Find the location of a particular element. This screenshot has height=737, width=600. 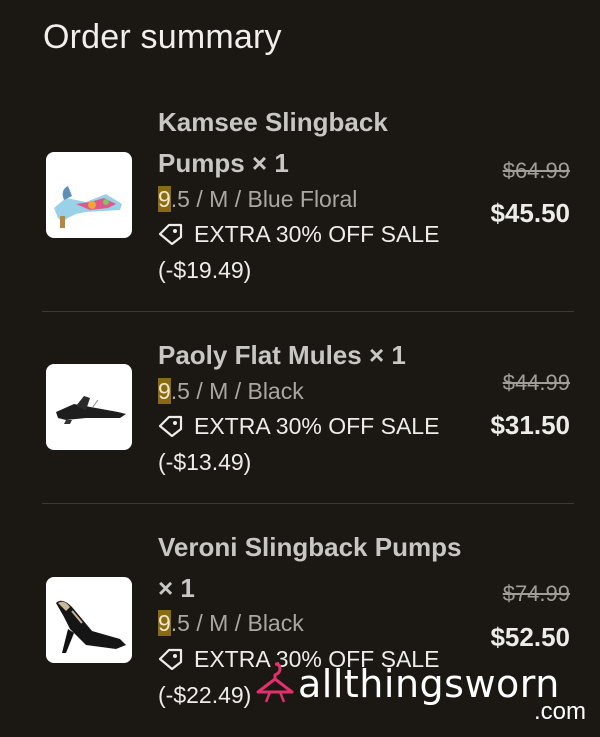

item-variant: 9.5 / M / Blue Floral is located at coordinates (257, 199).